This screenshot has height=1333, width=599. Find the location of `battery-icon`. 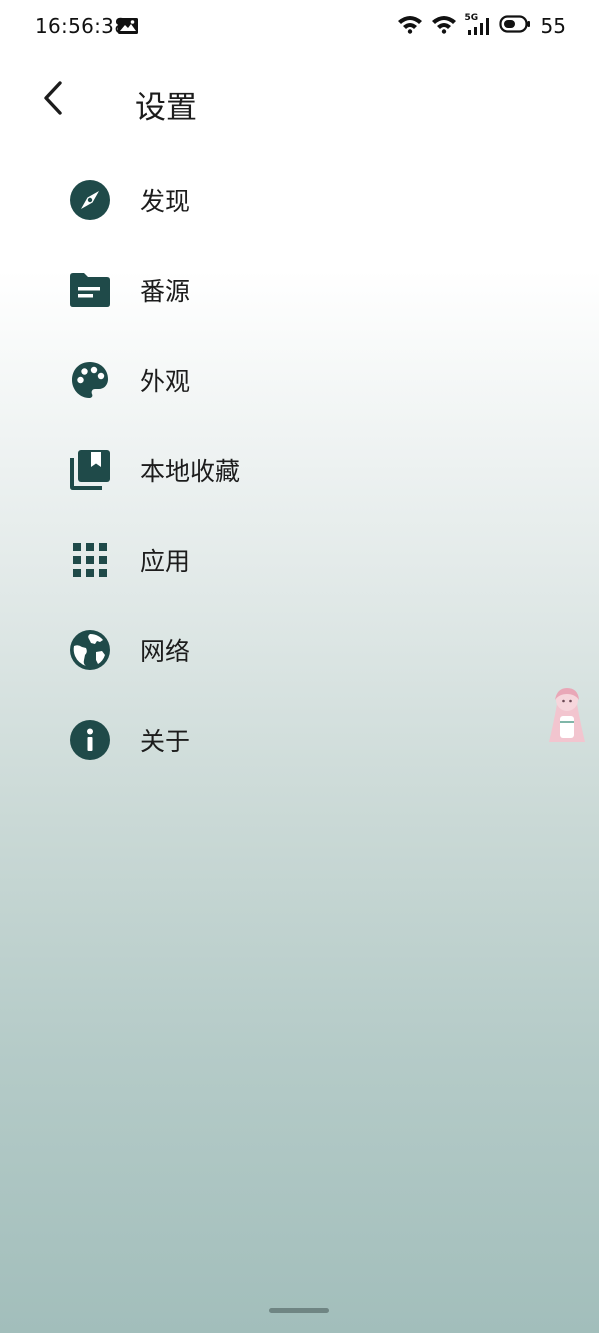

battery-icon is located at coordinates (514, 26).